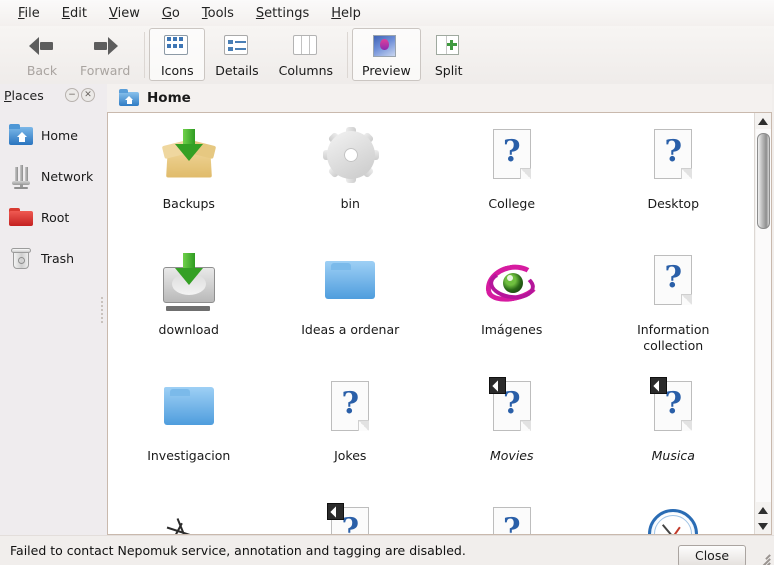 The height and width of the screenshot is (565, 774). I want to click on close-icon: ✕, so click(88, 95).